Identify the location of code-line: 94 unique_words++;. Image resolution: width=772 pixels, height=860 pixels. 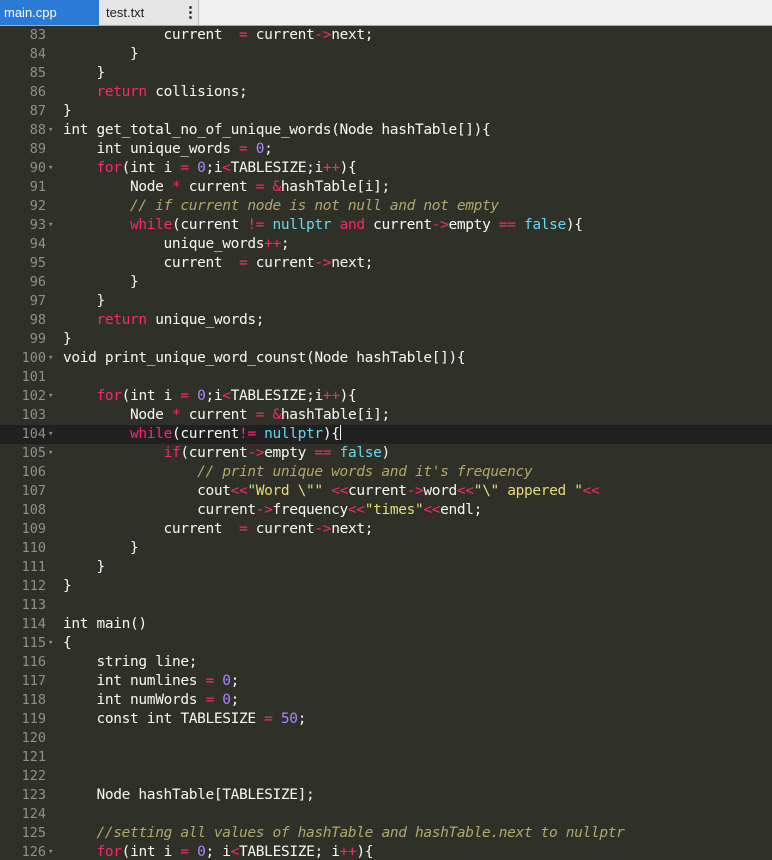
(386, 244).